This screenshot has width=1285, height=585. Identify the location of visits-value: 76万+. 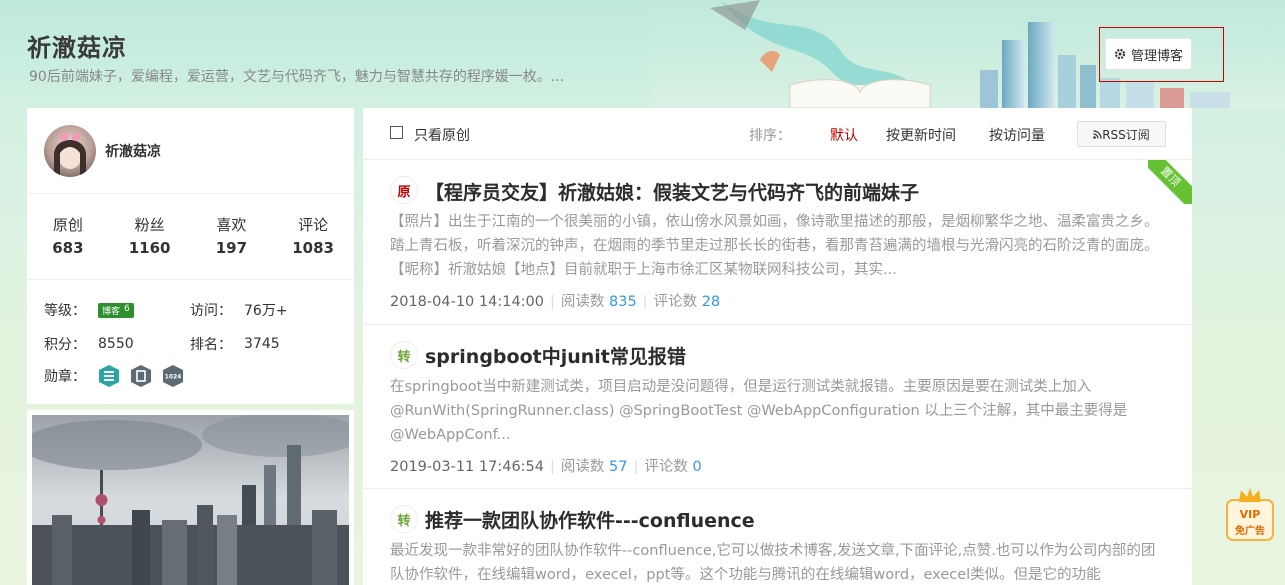
(266, 311).